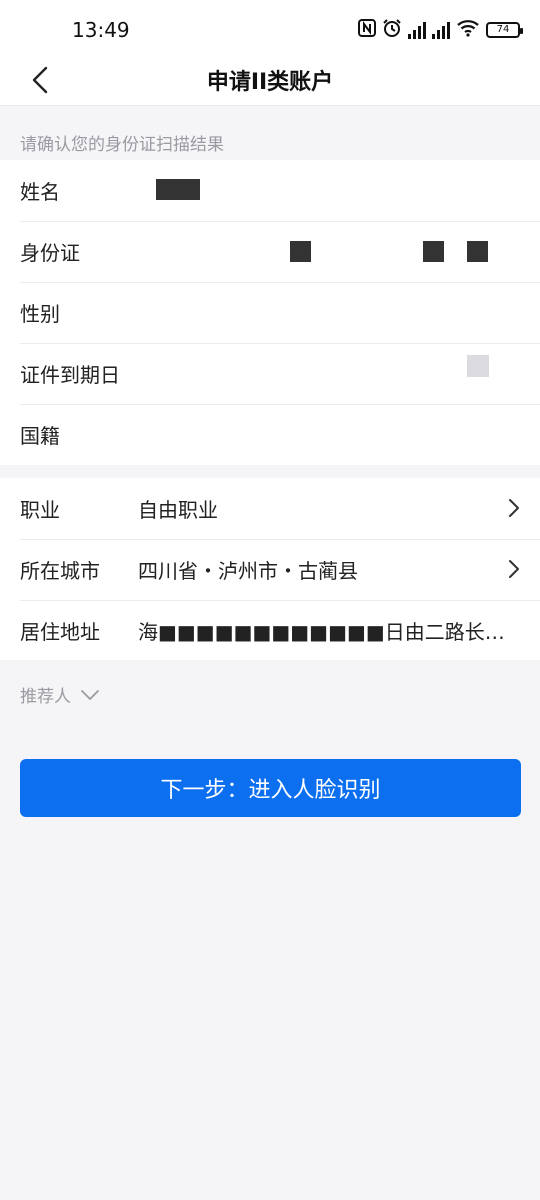 This screenshot has width=540, height=1200. What do you see at coordinates (40, 192) in the screenshot?
I see `field-label: 姓名` at bounding box center [40, 192].